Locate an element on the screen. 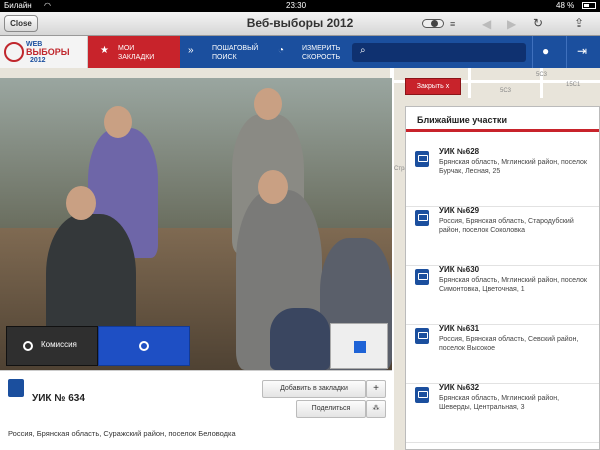 This screenshot has width=600, height=450. status-bar: Билайн ◠ 23:30 48 % is located at coordinates (300, 6).